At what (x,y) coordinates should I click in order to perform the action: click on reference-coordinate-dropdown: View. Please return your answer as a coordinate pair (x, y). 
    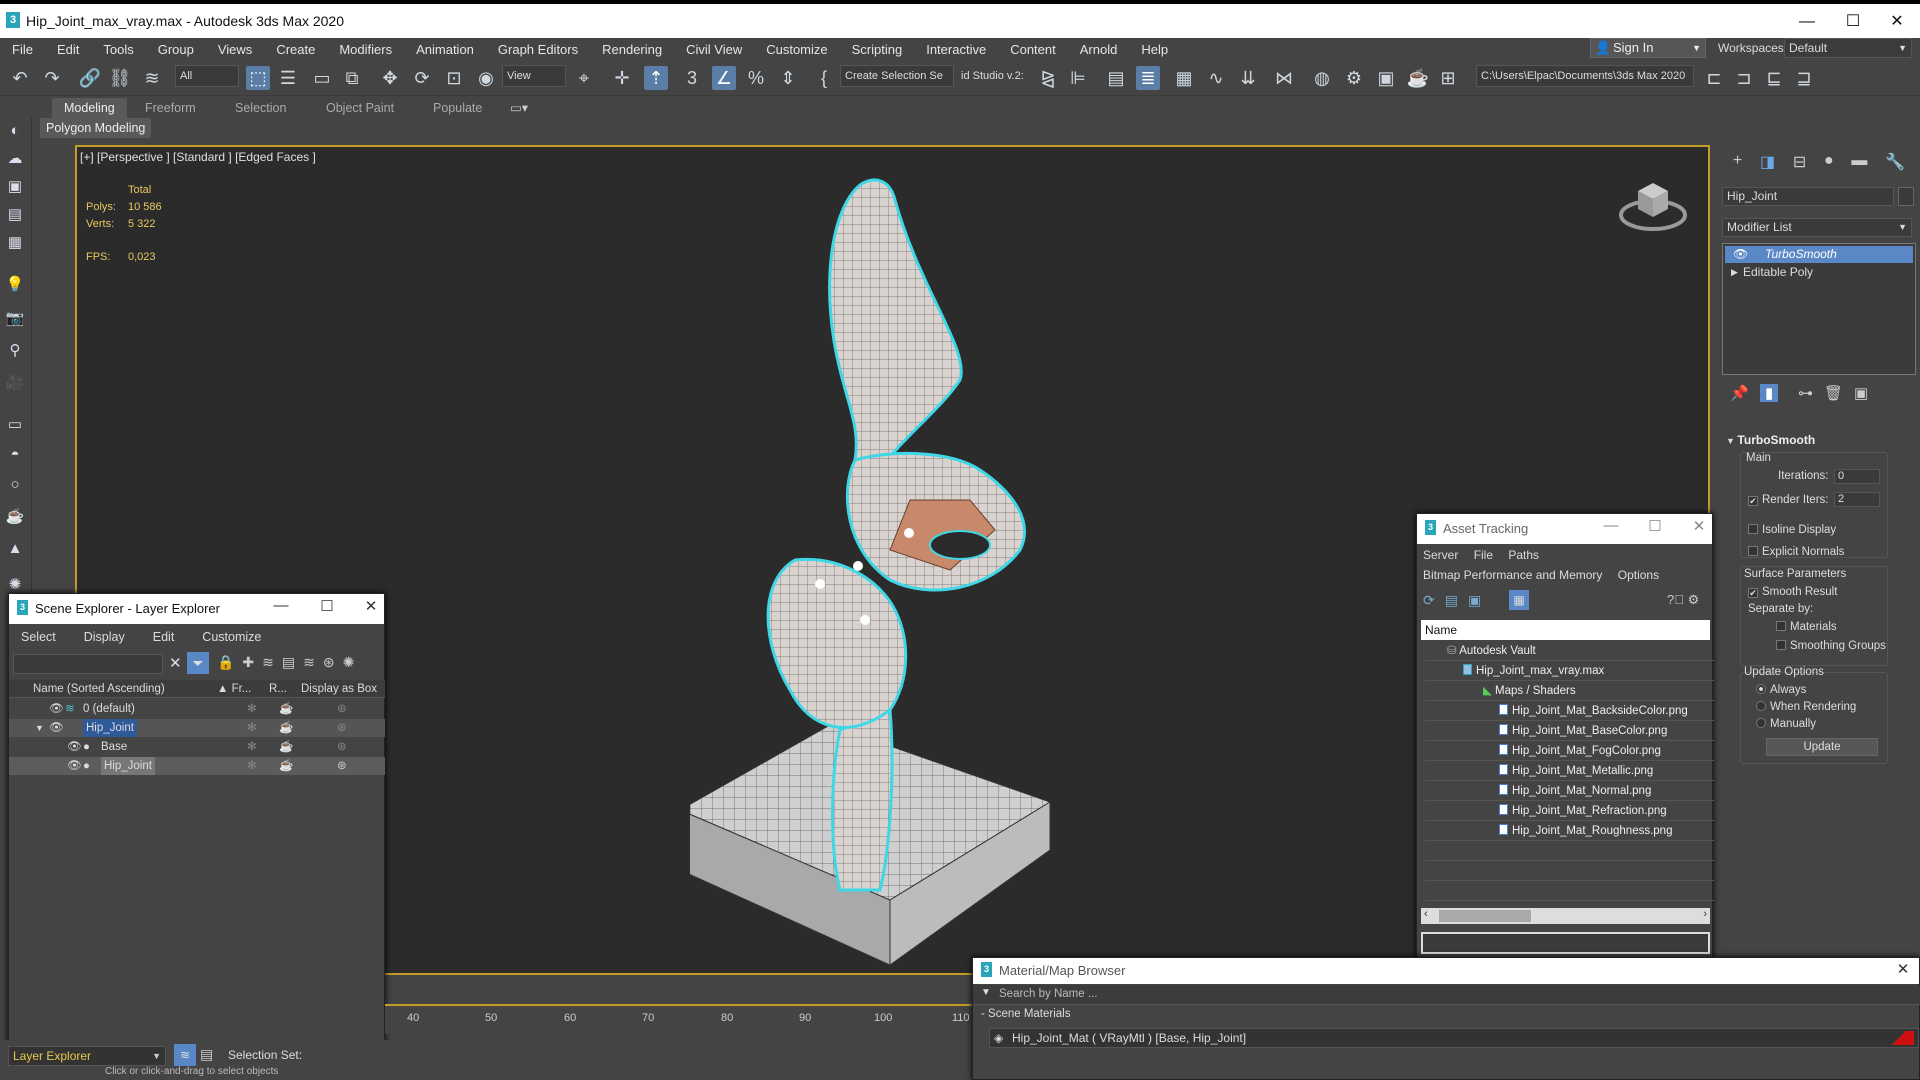
    Looking at the image, I should click on (534, 76).